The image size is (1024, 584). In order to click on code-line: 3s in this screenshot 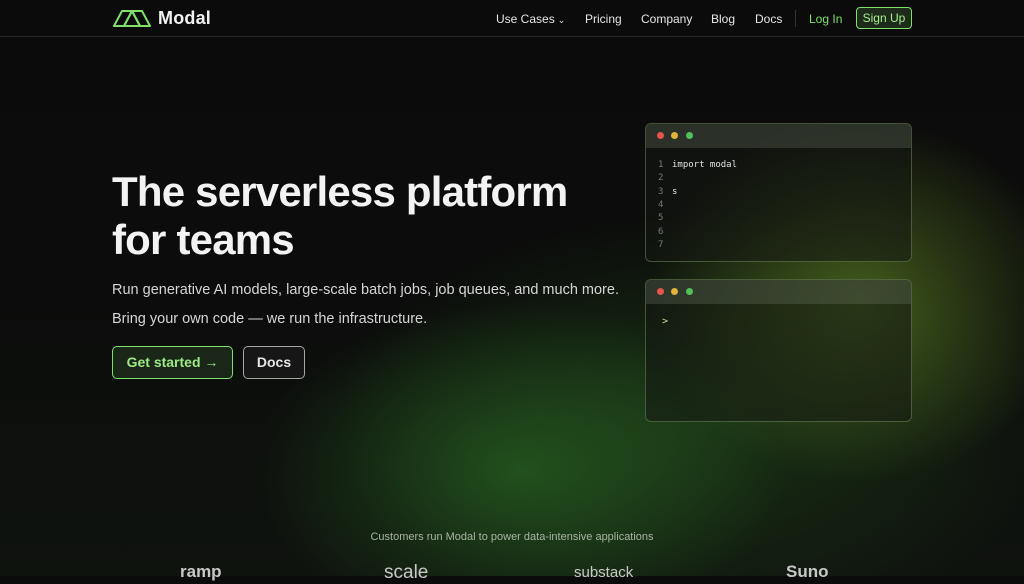, I will do `click(667, 192)`.